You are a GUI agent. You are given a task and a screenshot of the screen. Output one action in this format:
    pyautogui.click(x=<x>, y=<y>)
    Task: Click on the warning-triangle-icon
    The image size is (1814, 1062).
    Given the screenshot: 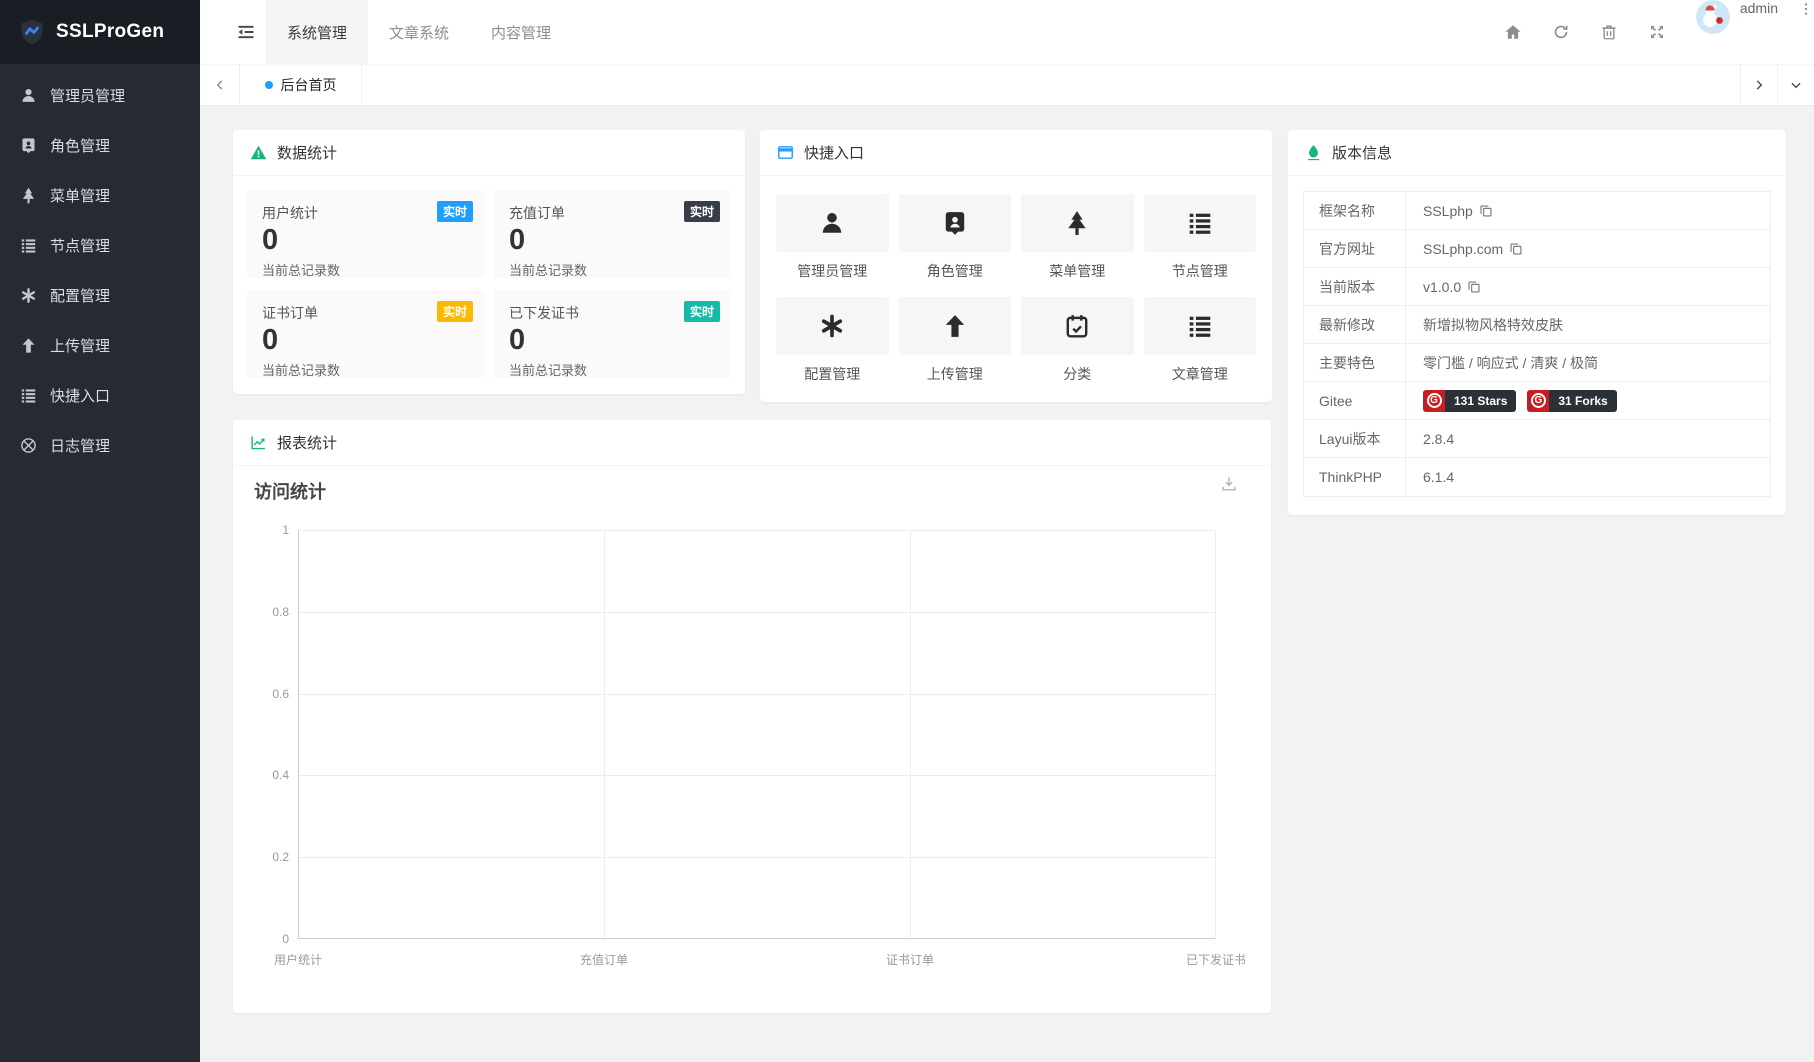 What is the action you would take?
    pyautogui.click(x=258, y=152)
    